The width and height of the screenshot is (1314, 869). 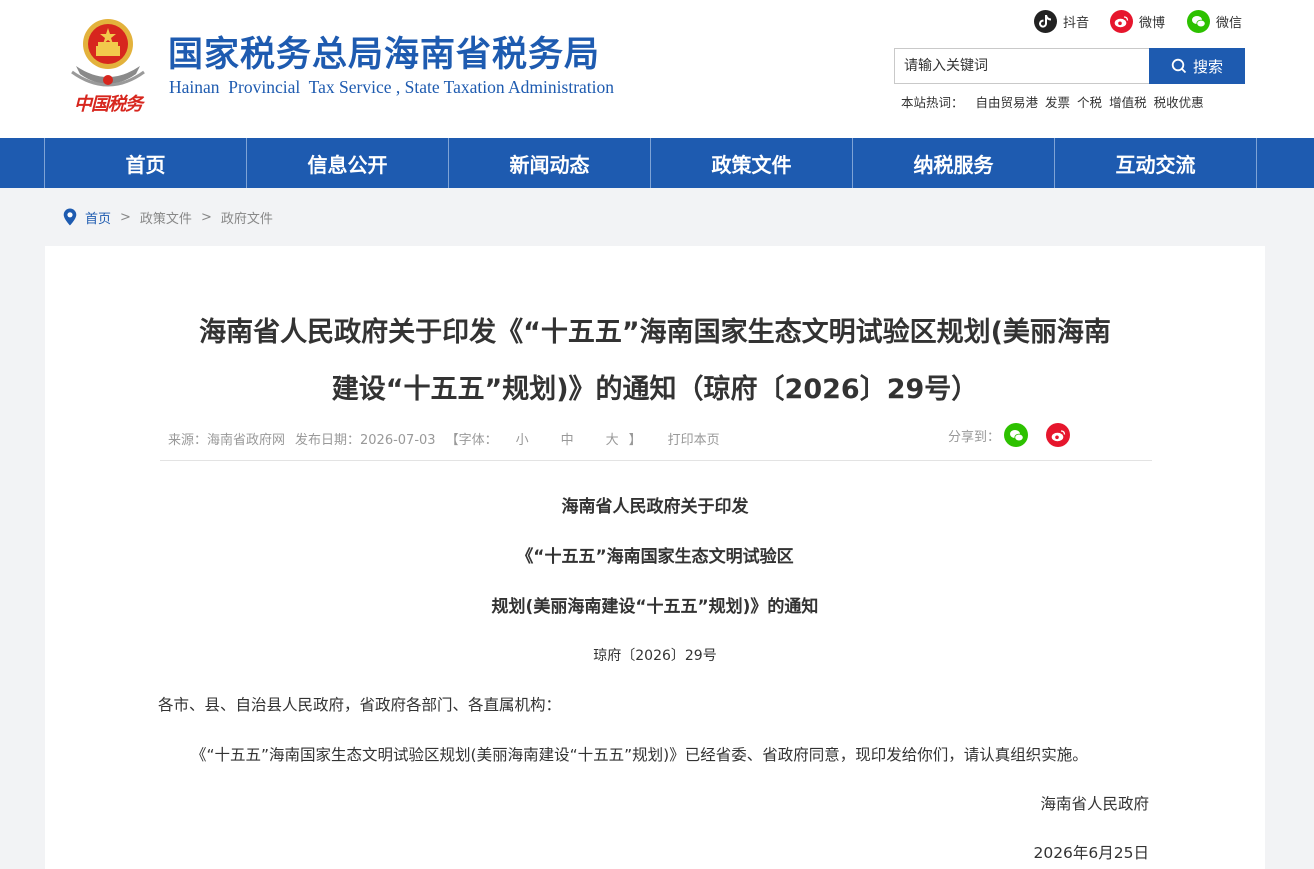 What do you see at coordinates (247, 217) in the screenshot?
I see `breadcrumb-gov-docs: 政府文件` at bounding box center [247, 217].